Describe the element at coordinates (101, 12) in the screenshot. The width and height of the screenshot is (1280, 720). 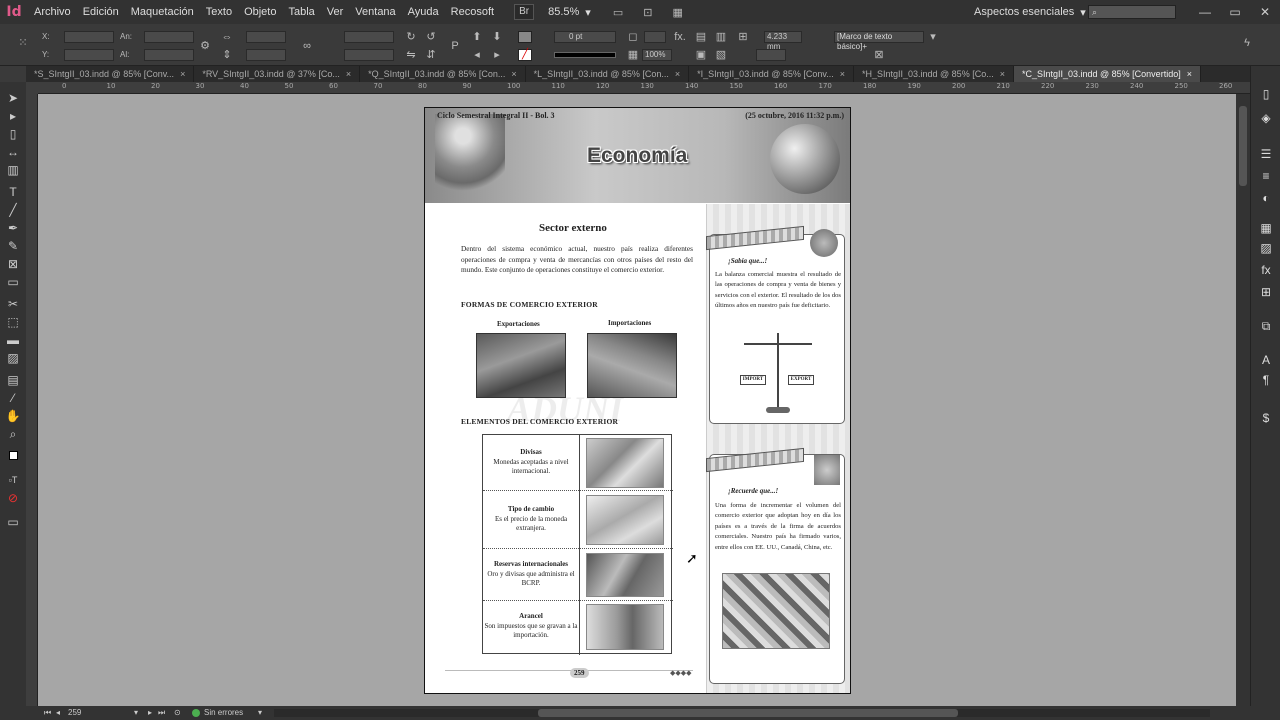
I see `menu-edicion: Edición` at that location.